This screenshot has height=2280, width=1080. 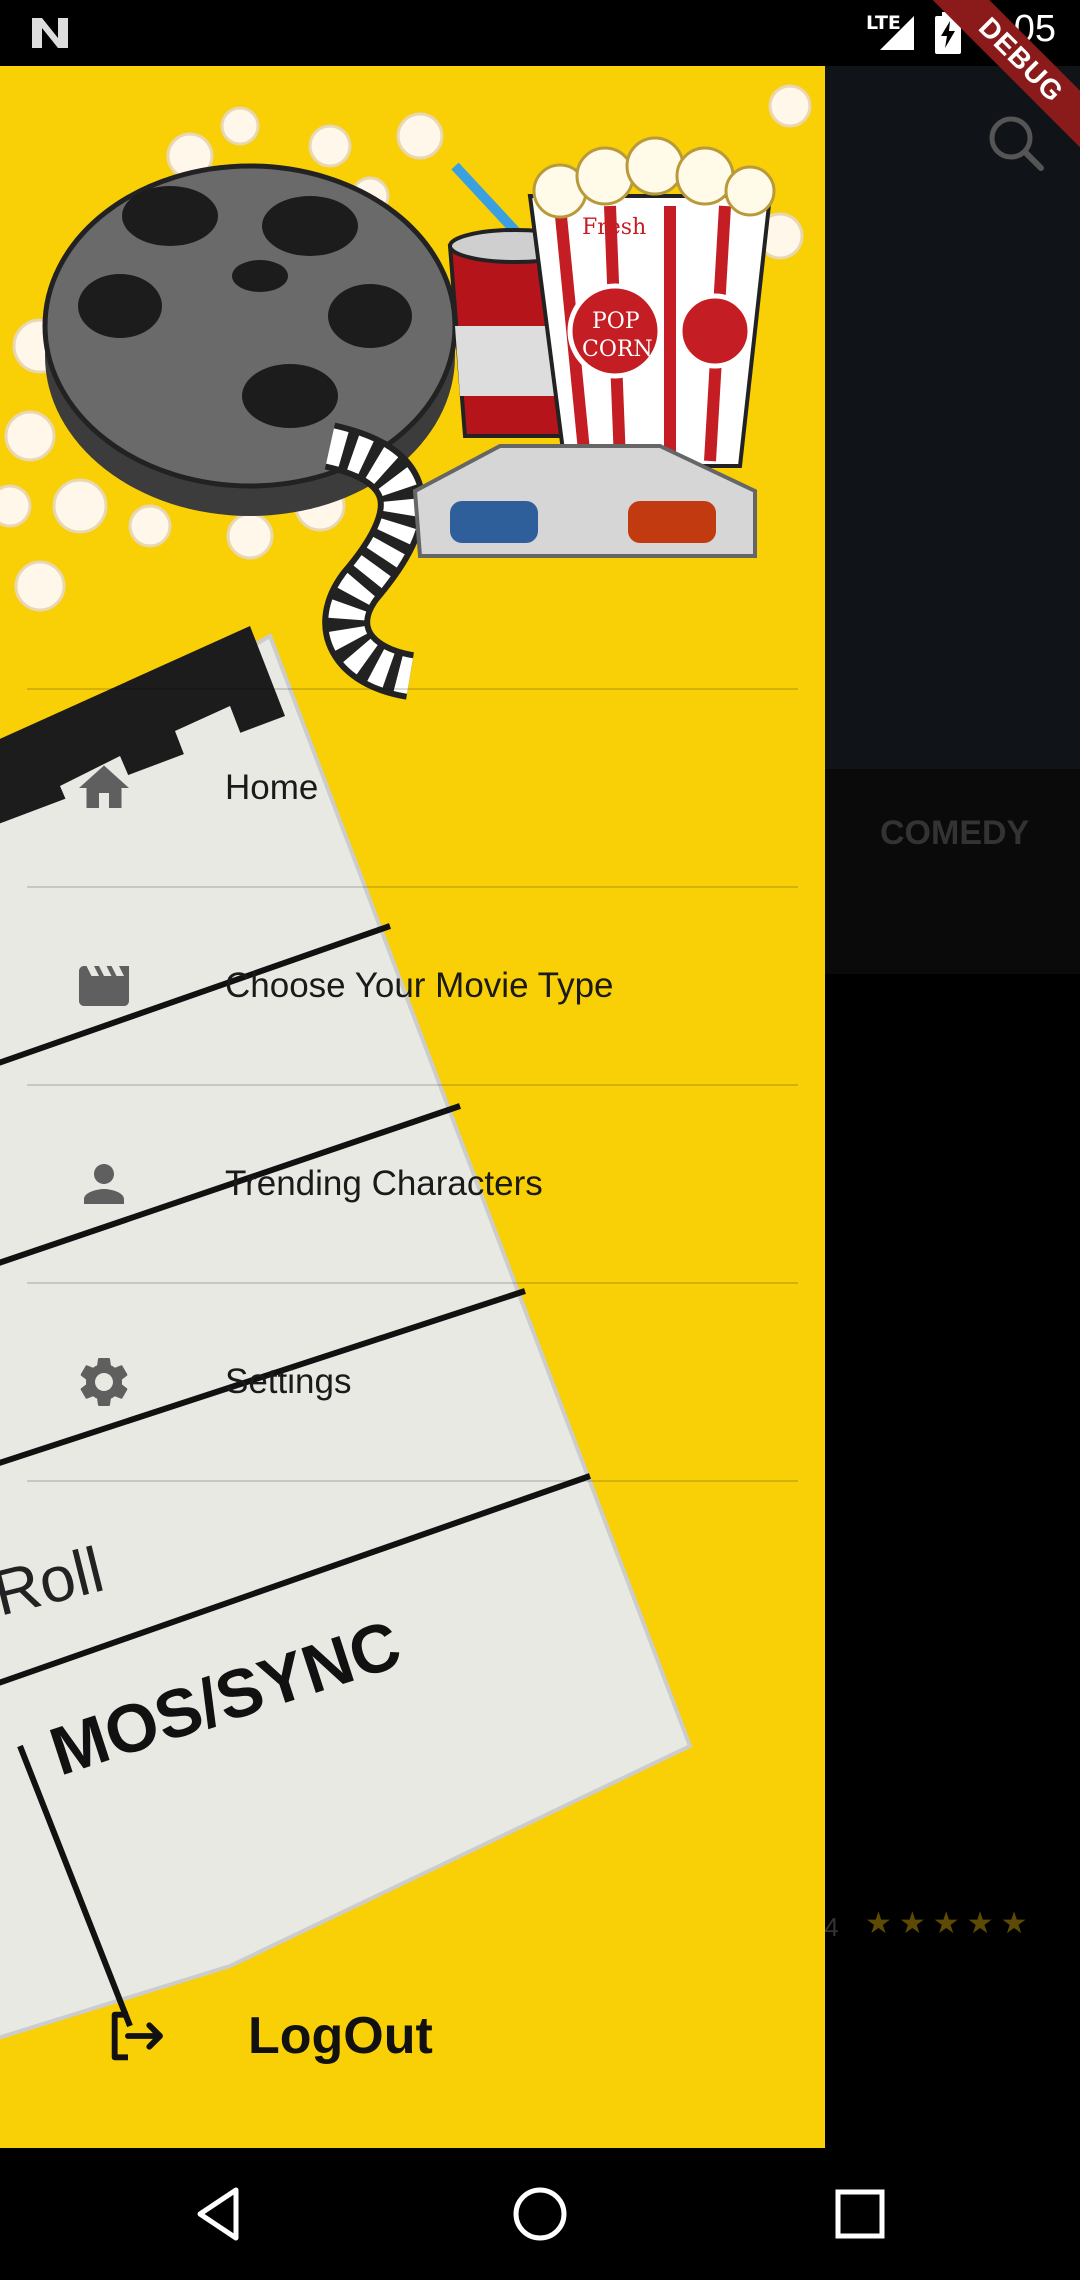 I want to click on home-button-icon, so click(x=540, y=2214).